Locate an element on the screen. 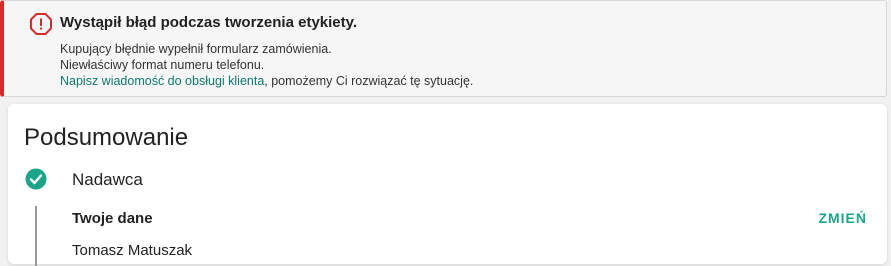 The width and height of the screenshot is (891, 266). contact-support-link: Napisz wiadomość do obsługi klienta is located at coordinates (162, 81).